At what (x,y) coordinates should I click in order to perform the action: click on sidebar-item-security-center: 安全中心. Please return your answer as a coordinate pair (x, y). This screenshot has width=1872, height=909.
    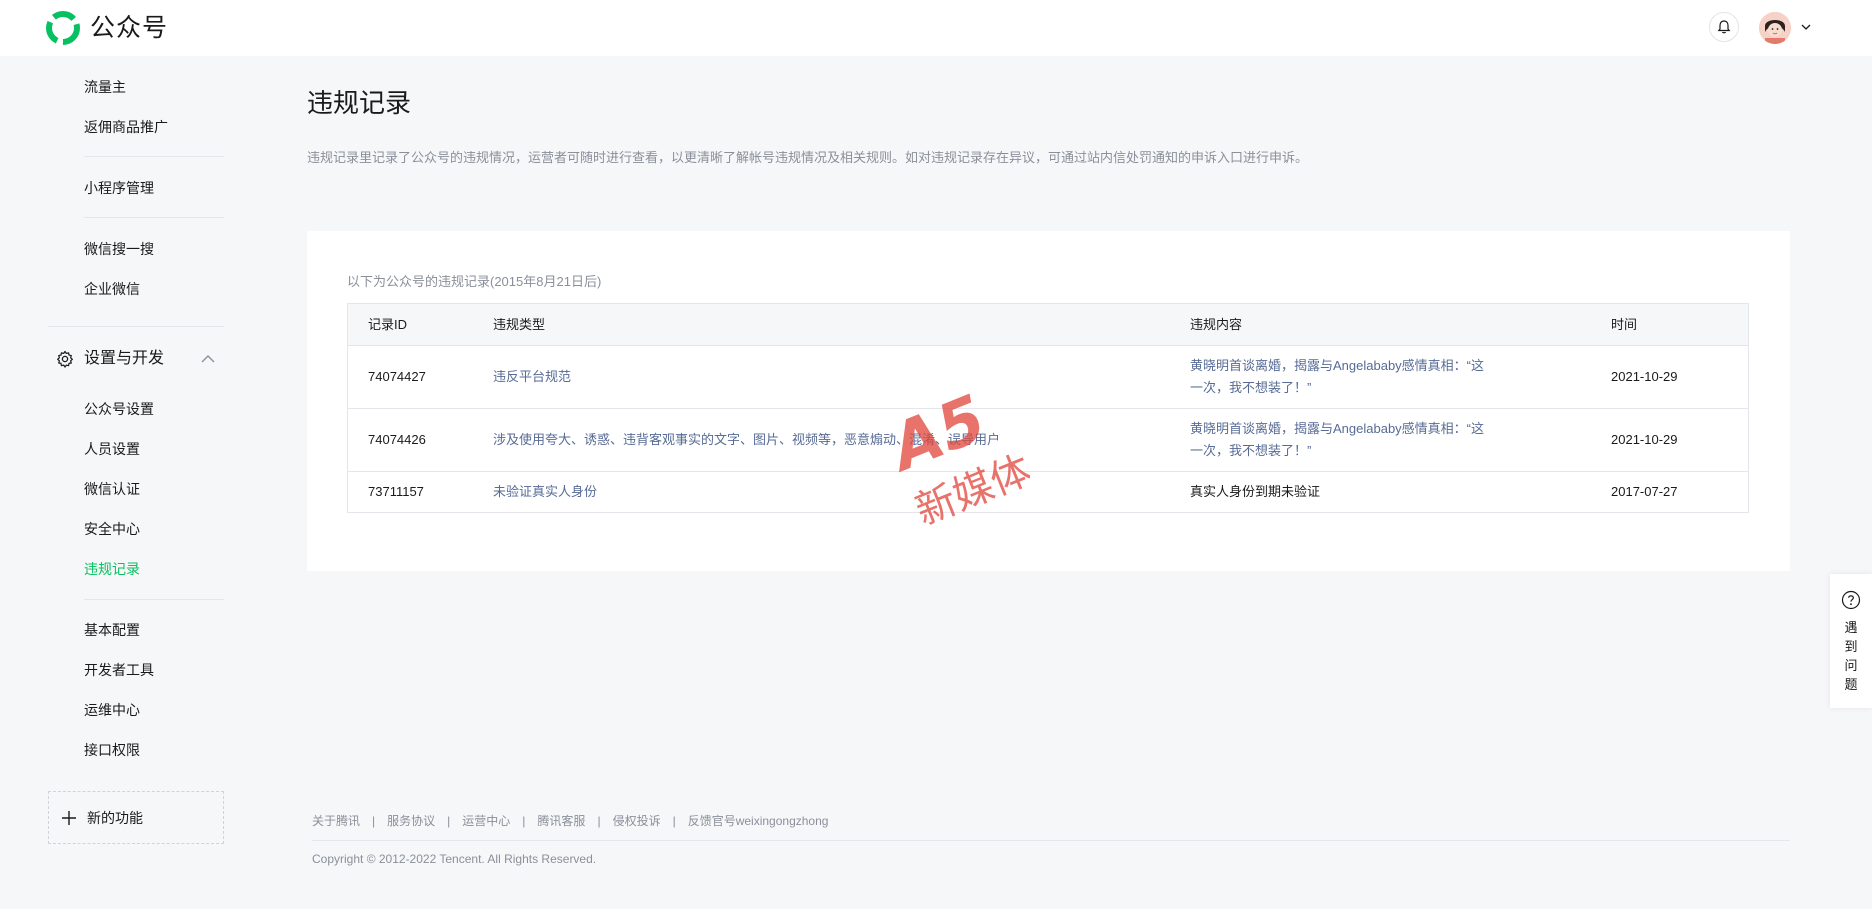
    Looking at the image, I should click on (112, 529).